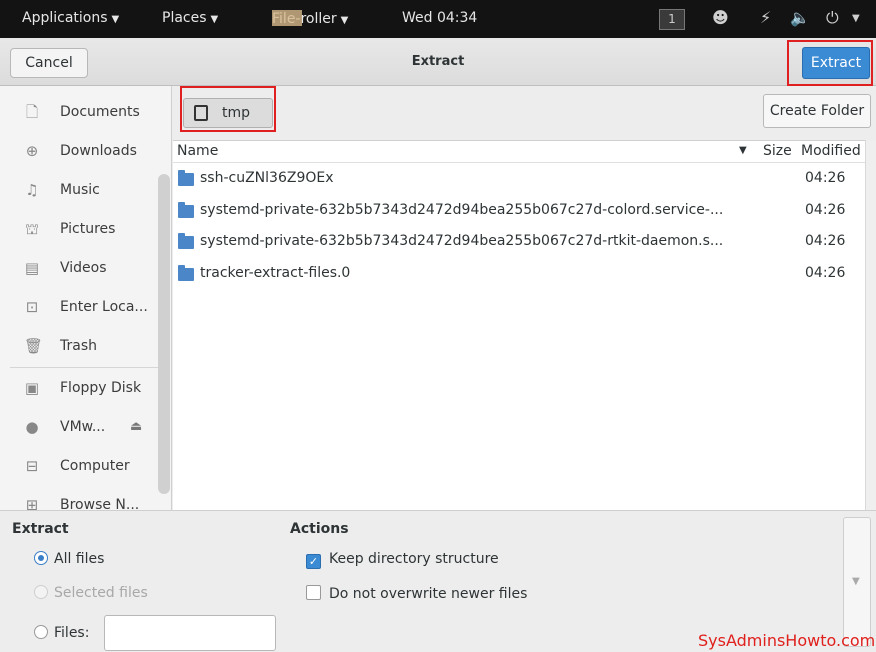 The height and width of the screenshot is (652, 876). Describe the element at coordinates (136, 426) in the screenshot. I see `eject-icon: ⏏` at that location.